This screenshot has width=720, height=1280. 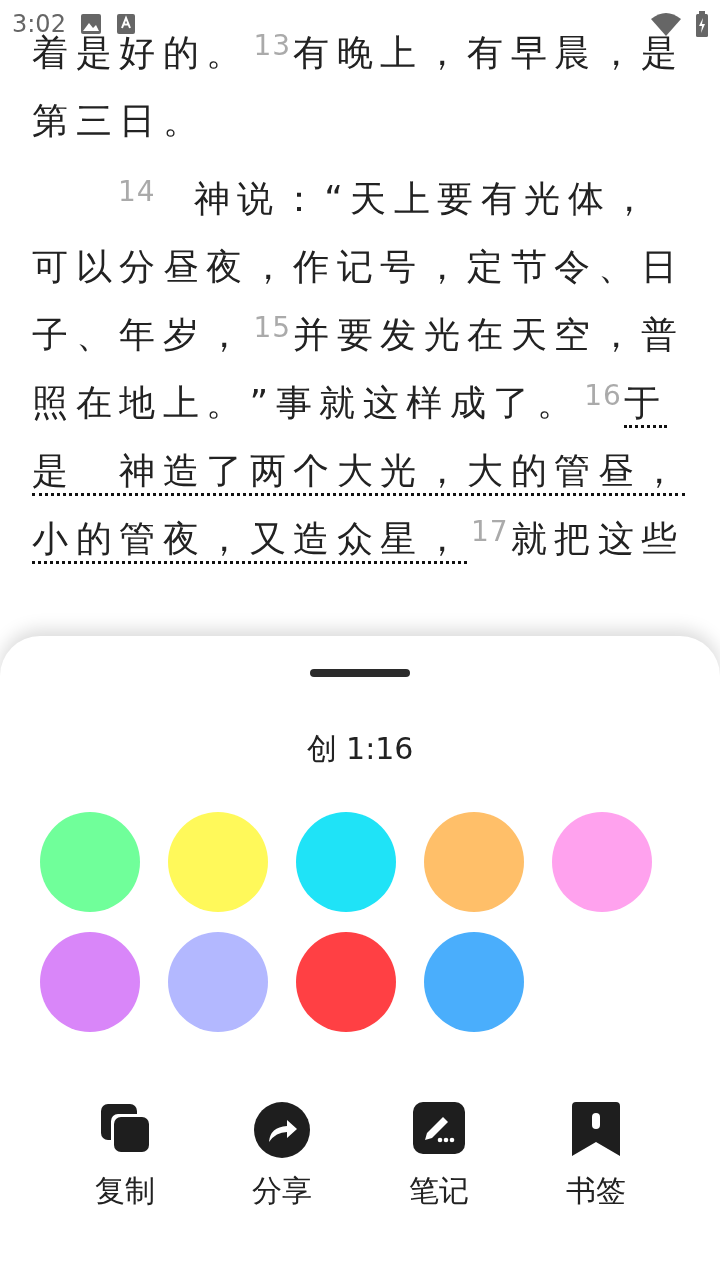 What do you see at coordinates (489, 53) in the screenshot?
I see `verse-text: 有晚上，有早晨，是` at bounding box center [489, 53].